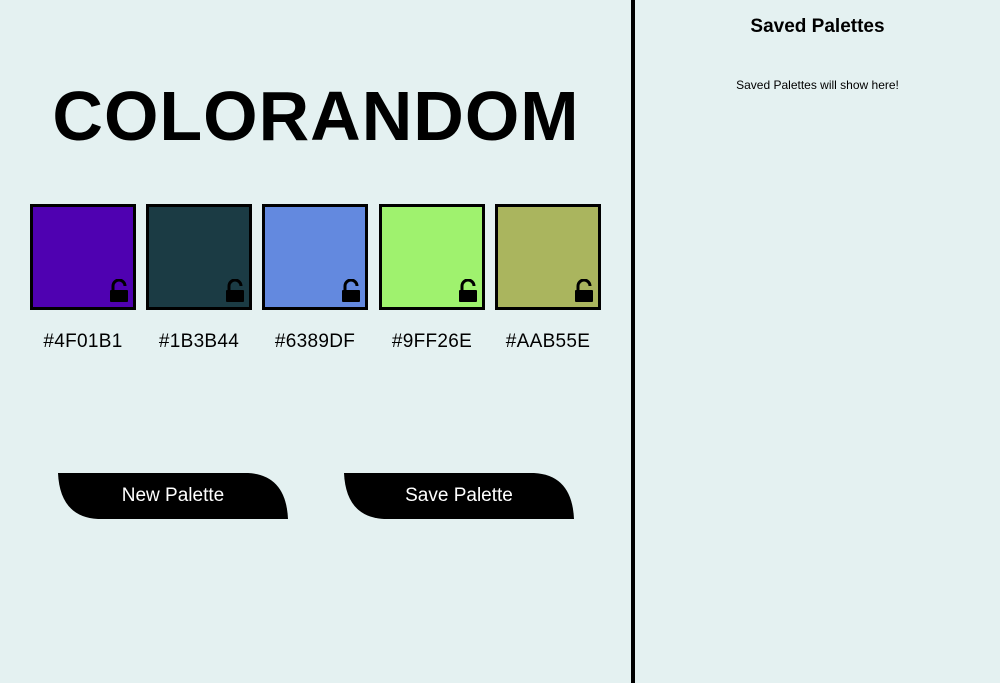 The width and height of the screenshot is (1000, 683). Describe the element at coordinates (83, 341) in the screenshot. I see `hex-code-1: #4F01B1` at that location.